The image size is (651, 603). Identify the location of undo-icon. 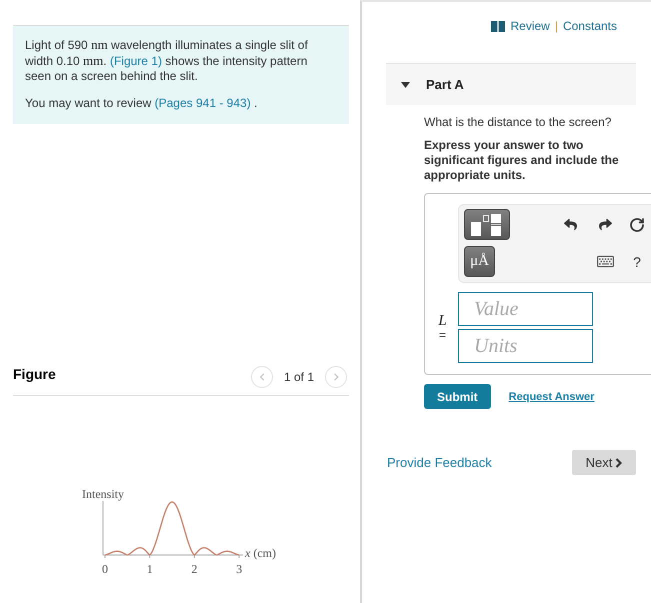
(570, 224).